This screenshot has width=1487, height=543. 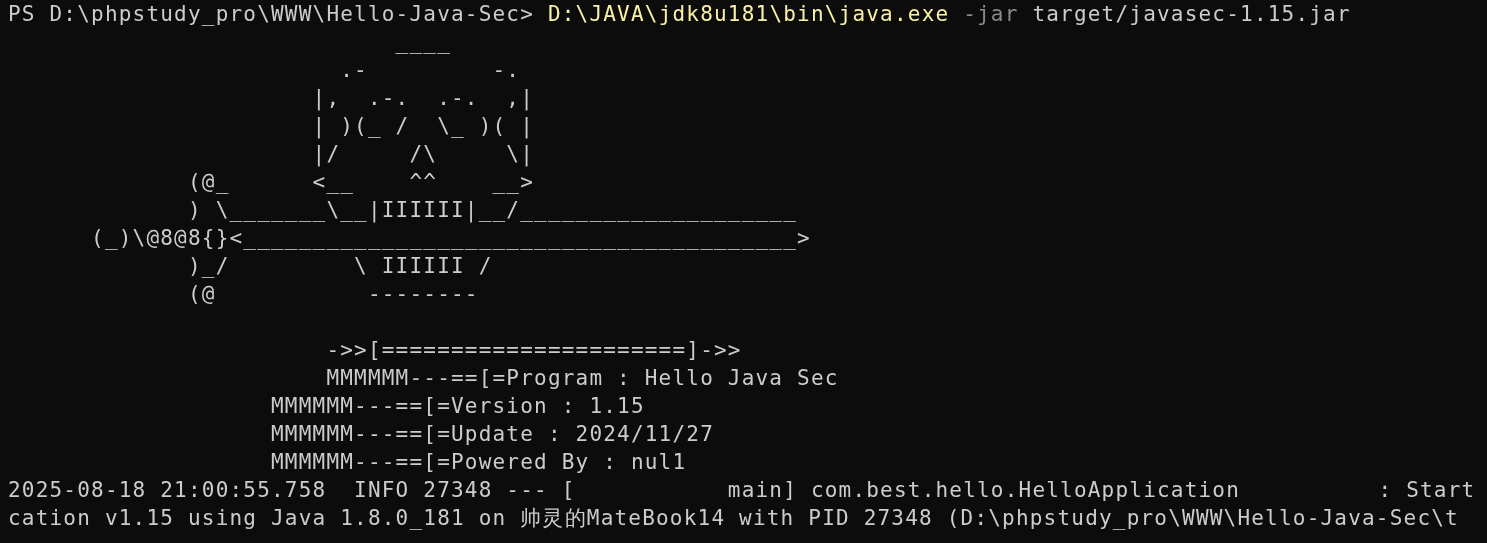 I want to click on banner-line: MMMMMM---==[=Program : Hello Java Sec, so click(x=582, y=378).